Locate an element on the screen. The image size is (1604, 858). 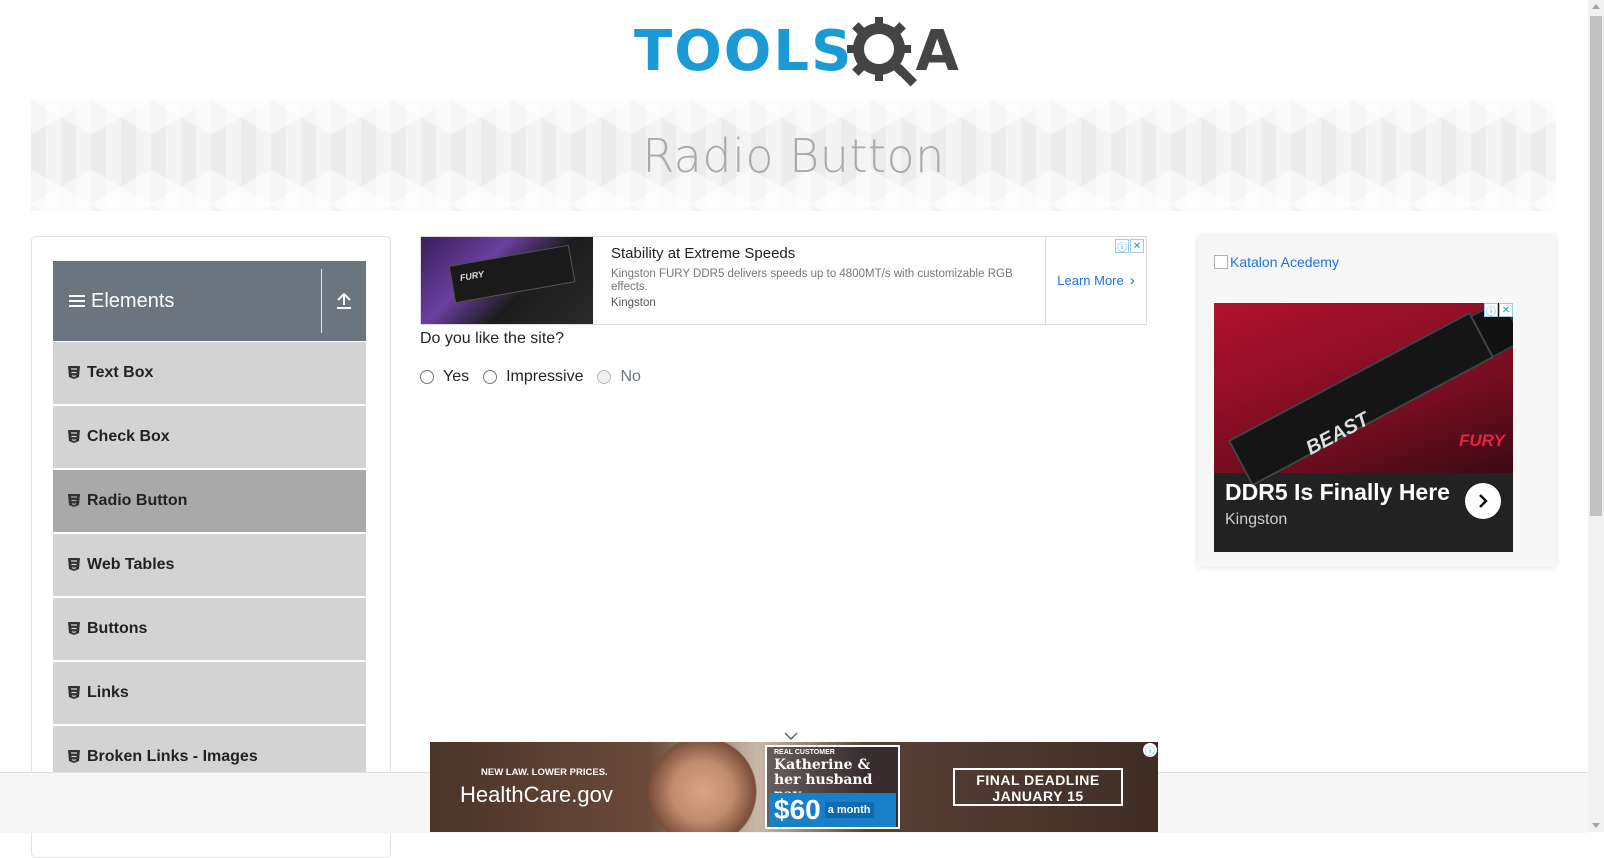
ad-person-photo is located at coordinates (702, 787).